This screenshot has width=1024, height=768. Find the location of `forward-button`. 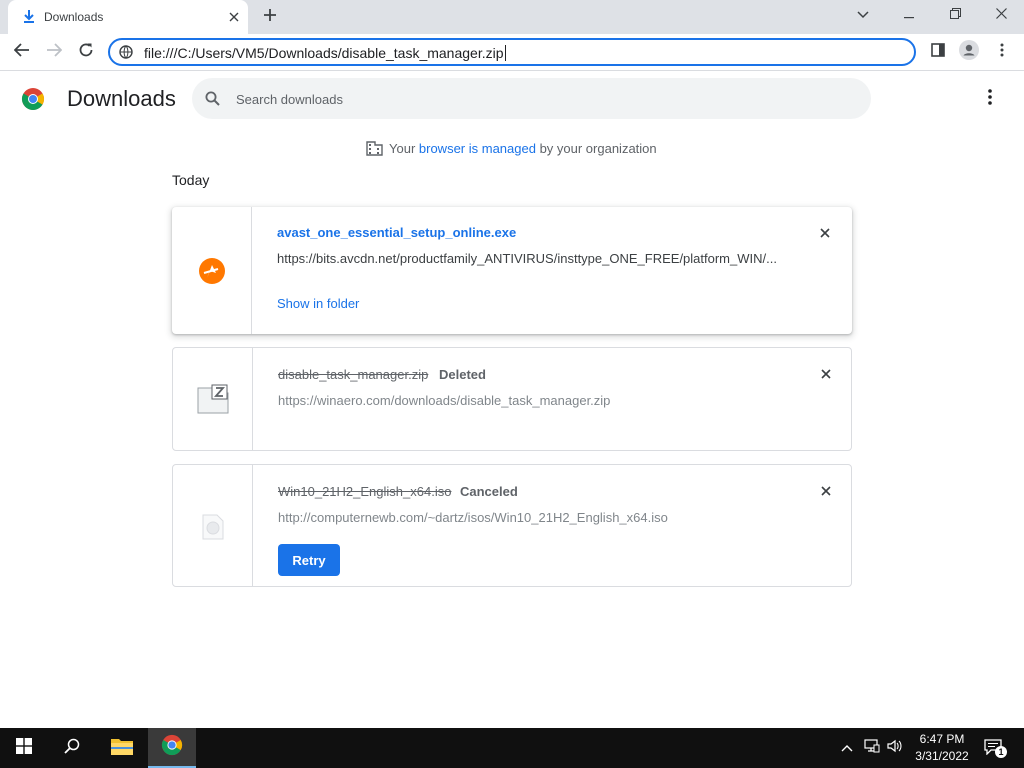

forward-button is located at coordinates (54, 52).